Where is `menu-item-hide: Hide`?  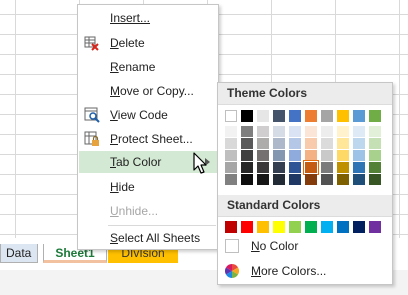 menu-item-hide: Hide is located at coordinates (148, 187).